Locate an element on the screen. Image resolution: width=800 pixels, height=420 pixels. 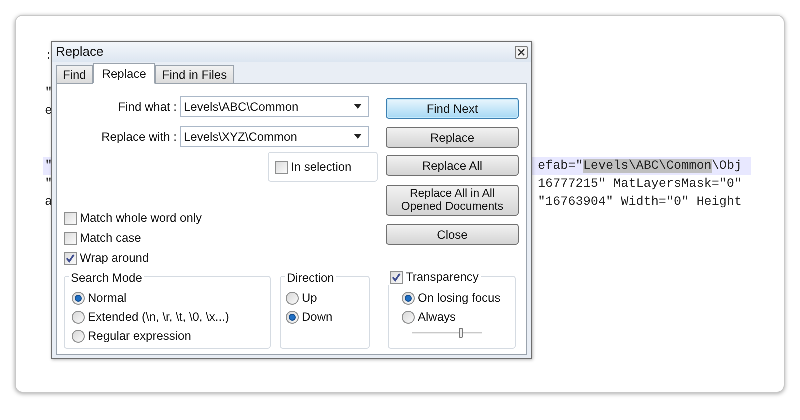
close-button is located at coordinates (521, 52).